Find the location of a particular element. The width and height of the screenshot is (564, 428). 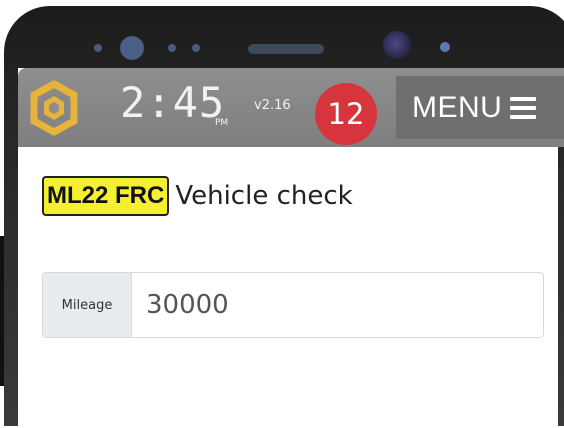

menu-button: MENU is located at coordinates (480, 107).